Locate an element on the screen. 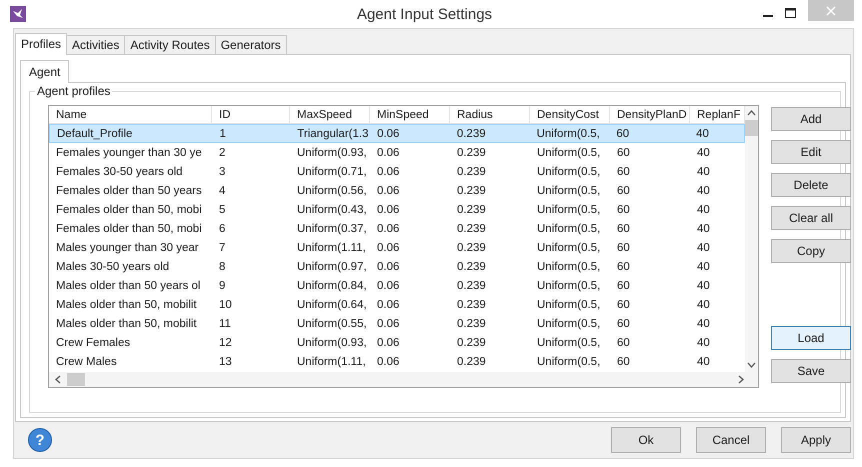 This screenshot has width=862, height=467. tab: Profiles is located at coordinates (41, 44).